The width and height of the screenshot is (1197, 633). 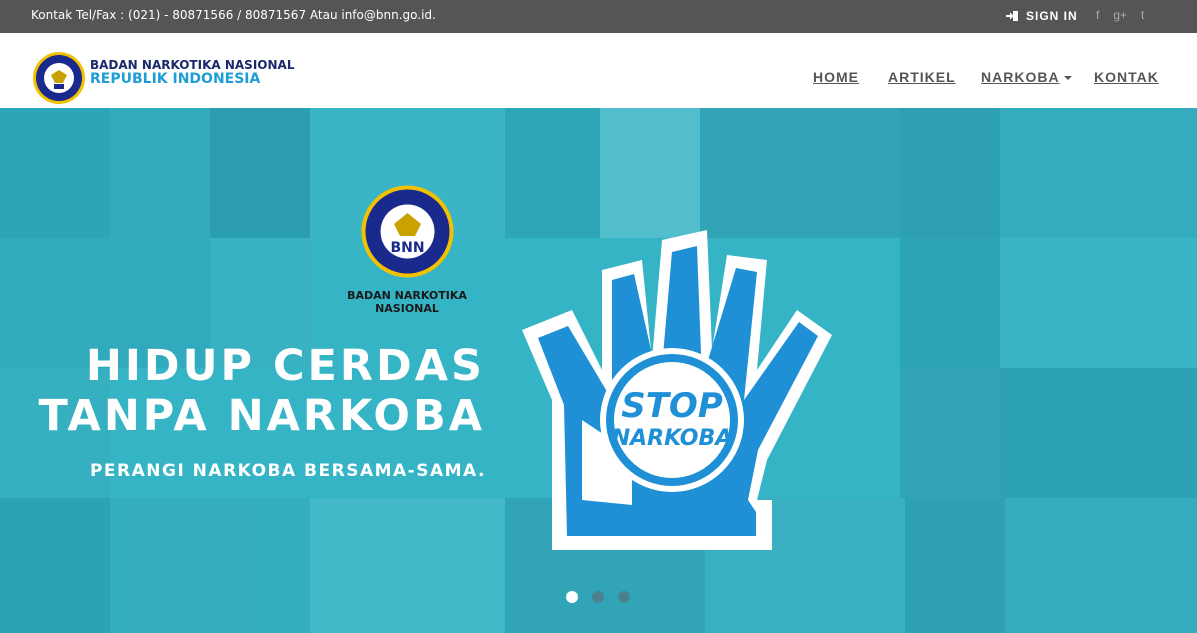 I want to click on facebook-icon: f, so click(x=1097, y=15).